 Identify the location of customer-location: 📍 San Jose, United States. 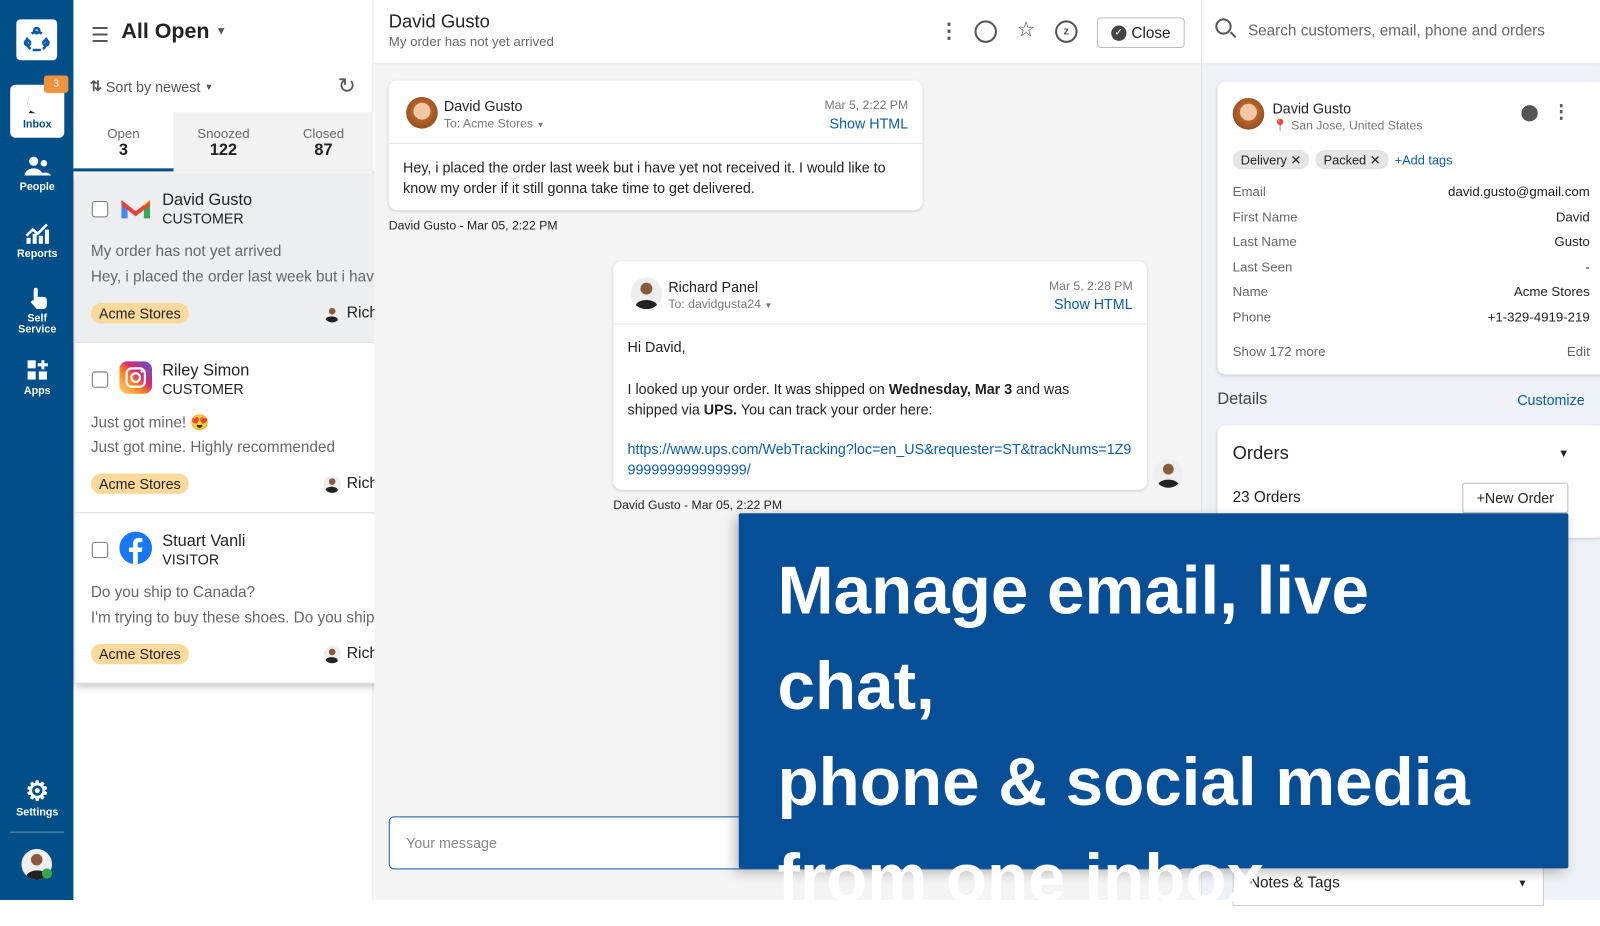
(1347, 125).